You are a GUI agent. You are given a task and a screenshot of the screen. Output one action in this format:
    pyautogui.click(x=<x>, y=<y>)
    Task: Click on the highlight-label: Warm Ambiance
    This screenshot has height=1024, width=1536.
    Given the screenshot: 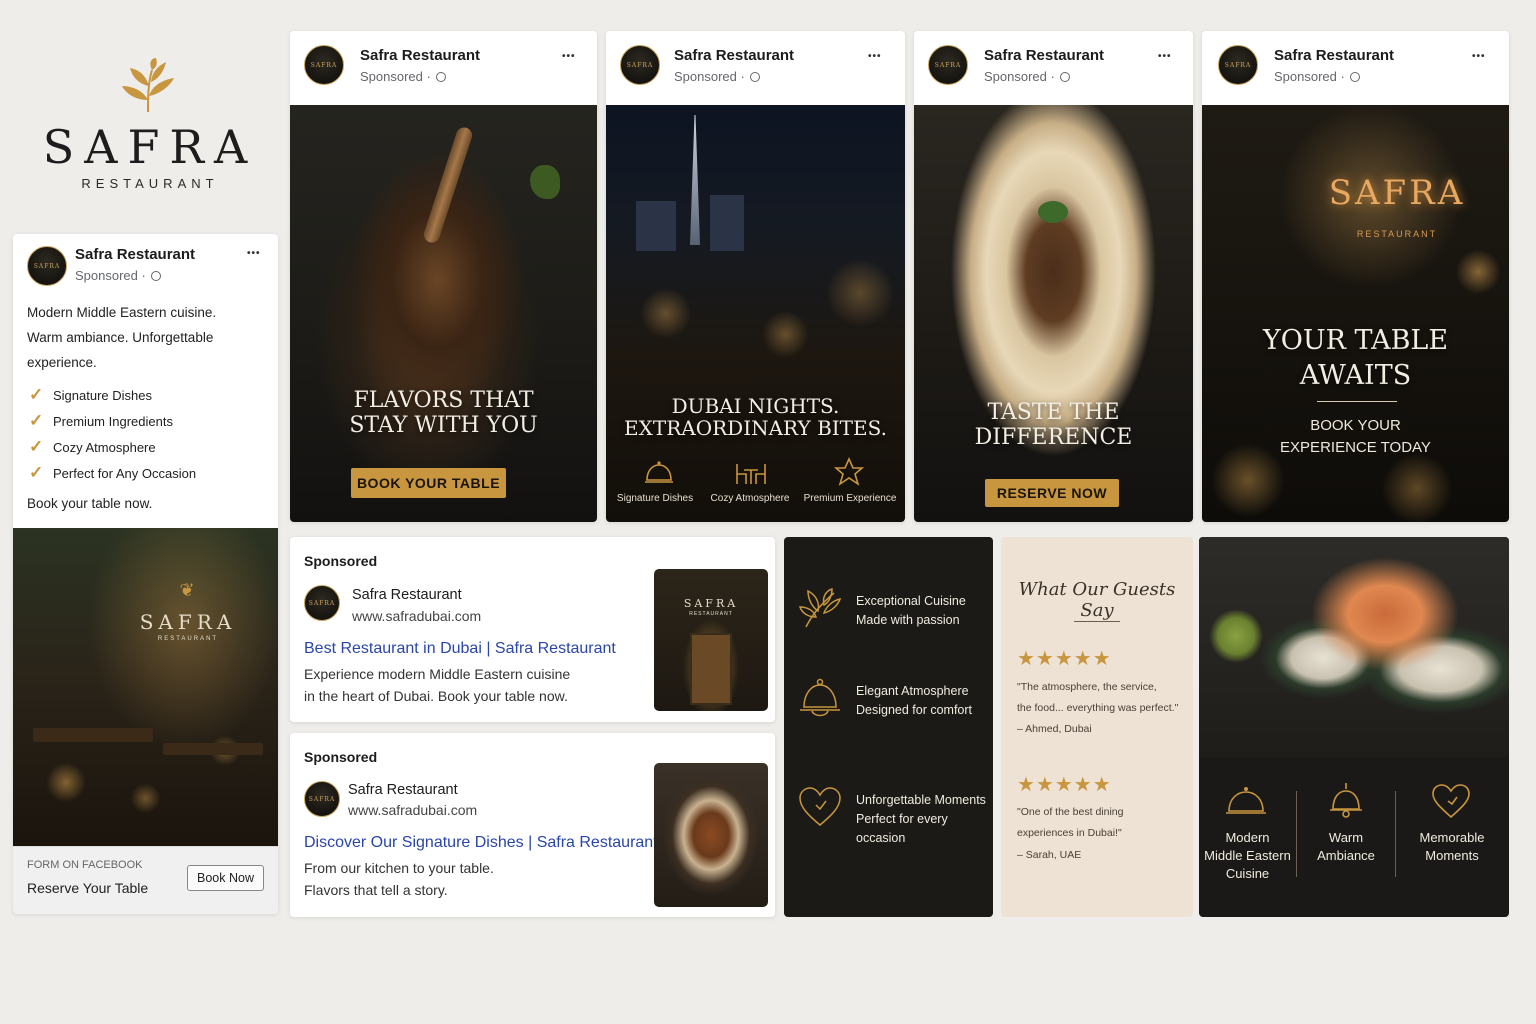 What is the action you would take?
    pyautogui.click(x=1346, y=847)
    